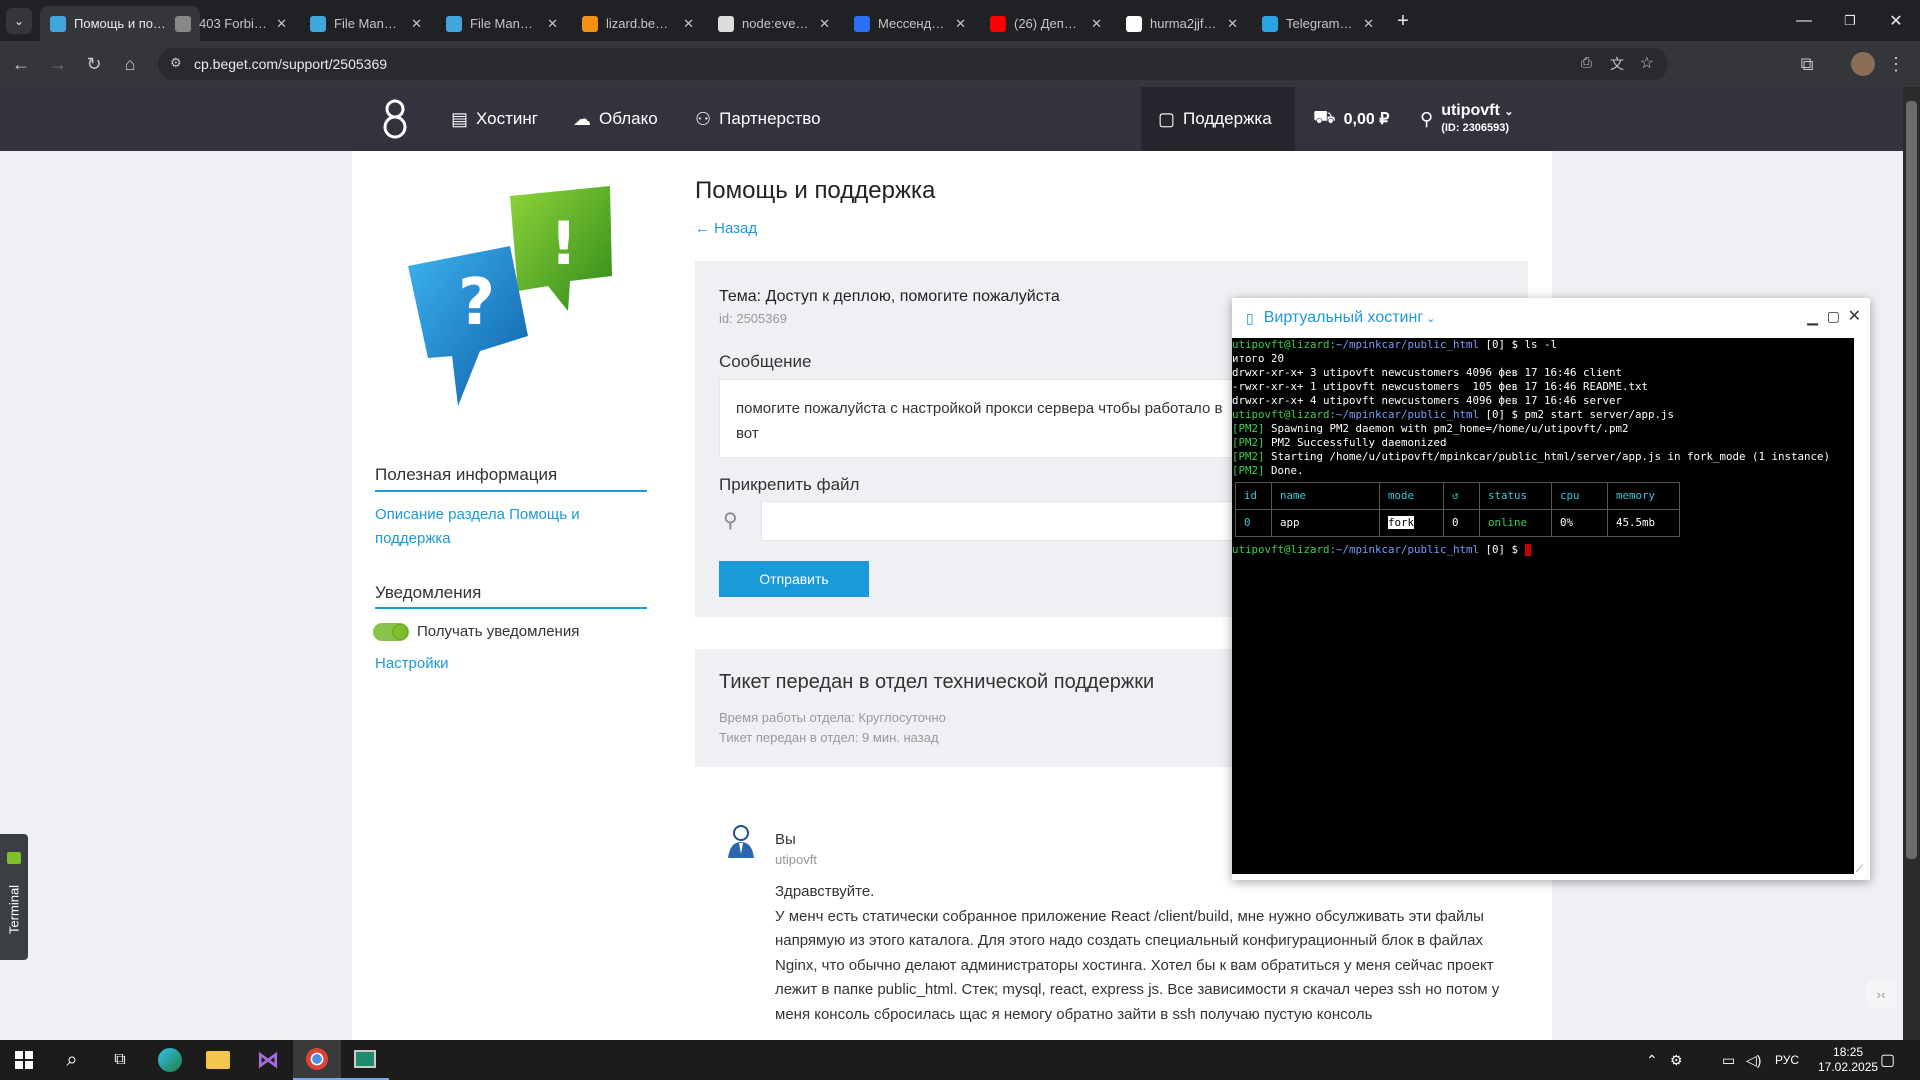  Describe the element at coordinates (176, 63) in the screenshot. I see `site-info-icon: ⚙` at that location.